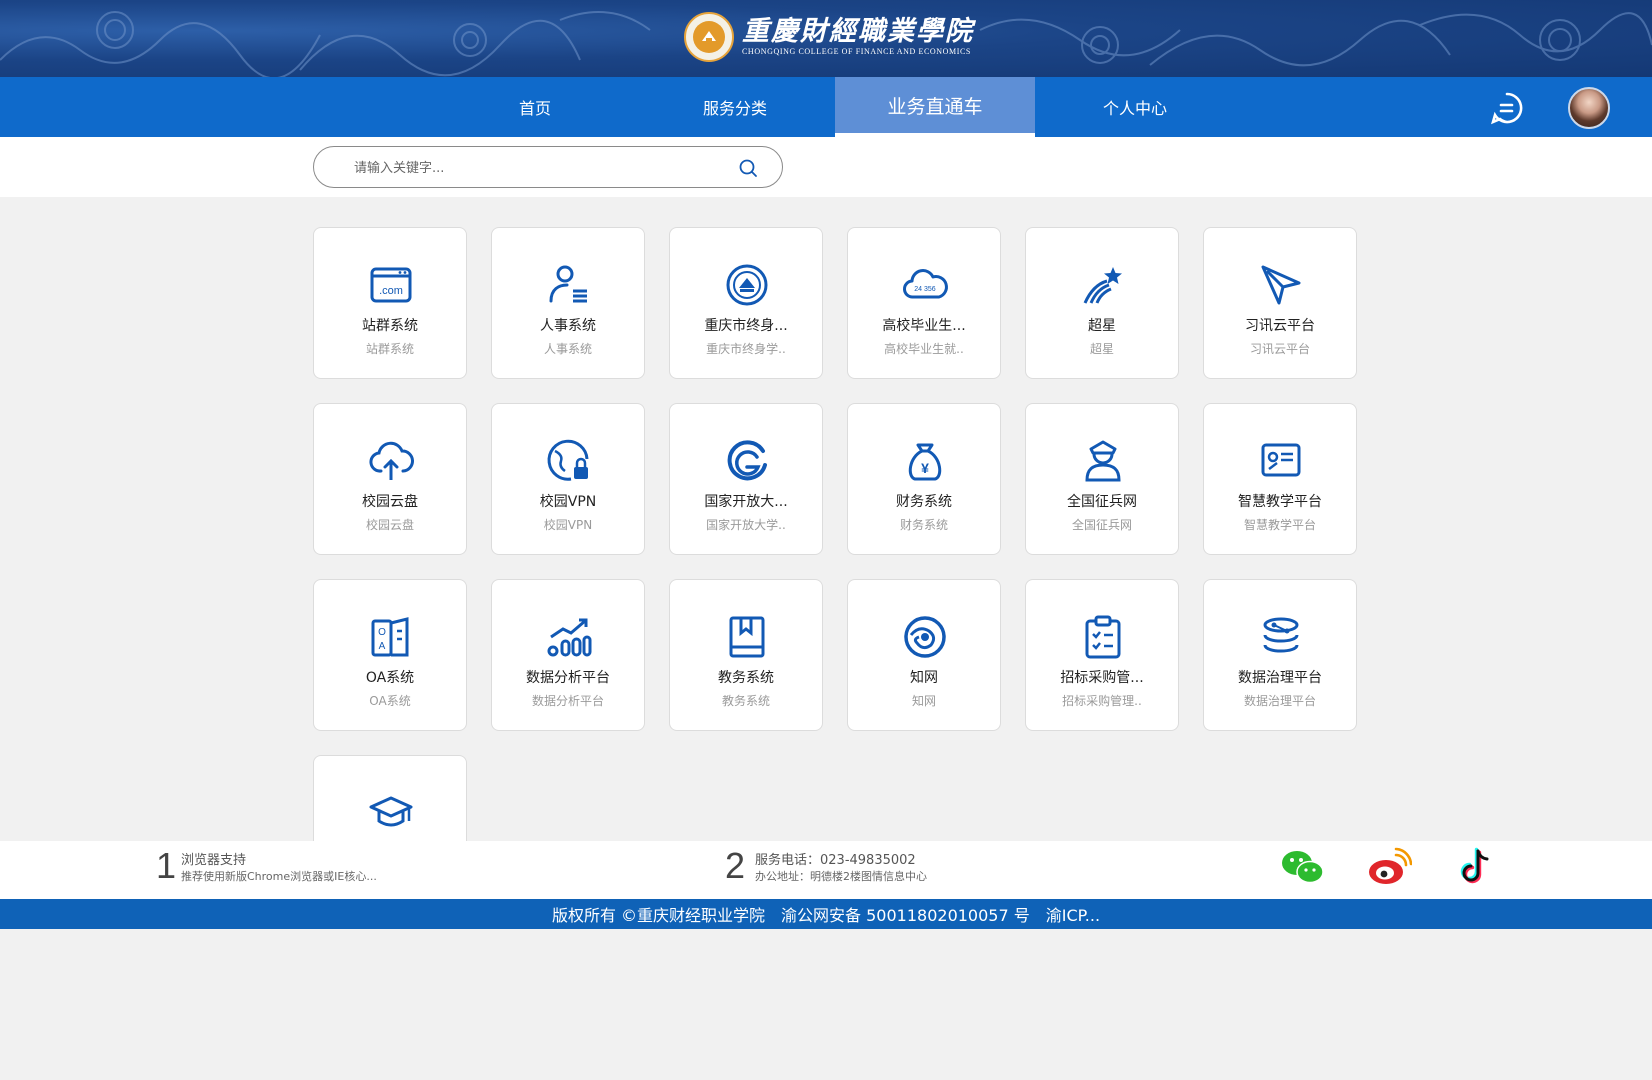 This screenshot has width=1652, height=1080. What do you see at coordinates (567, 349) in the screenshot?
I see `service-card-subtitle: 人事系统` at bounding box center [567, 349].